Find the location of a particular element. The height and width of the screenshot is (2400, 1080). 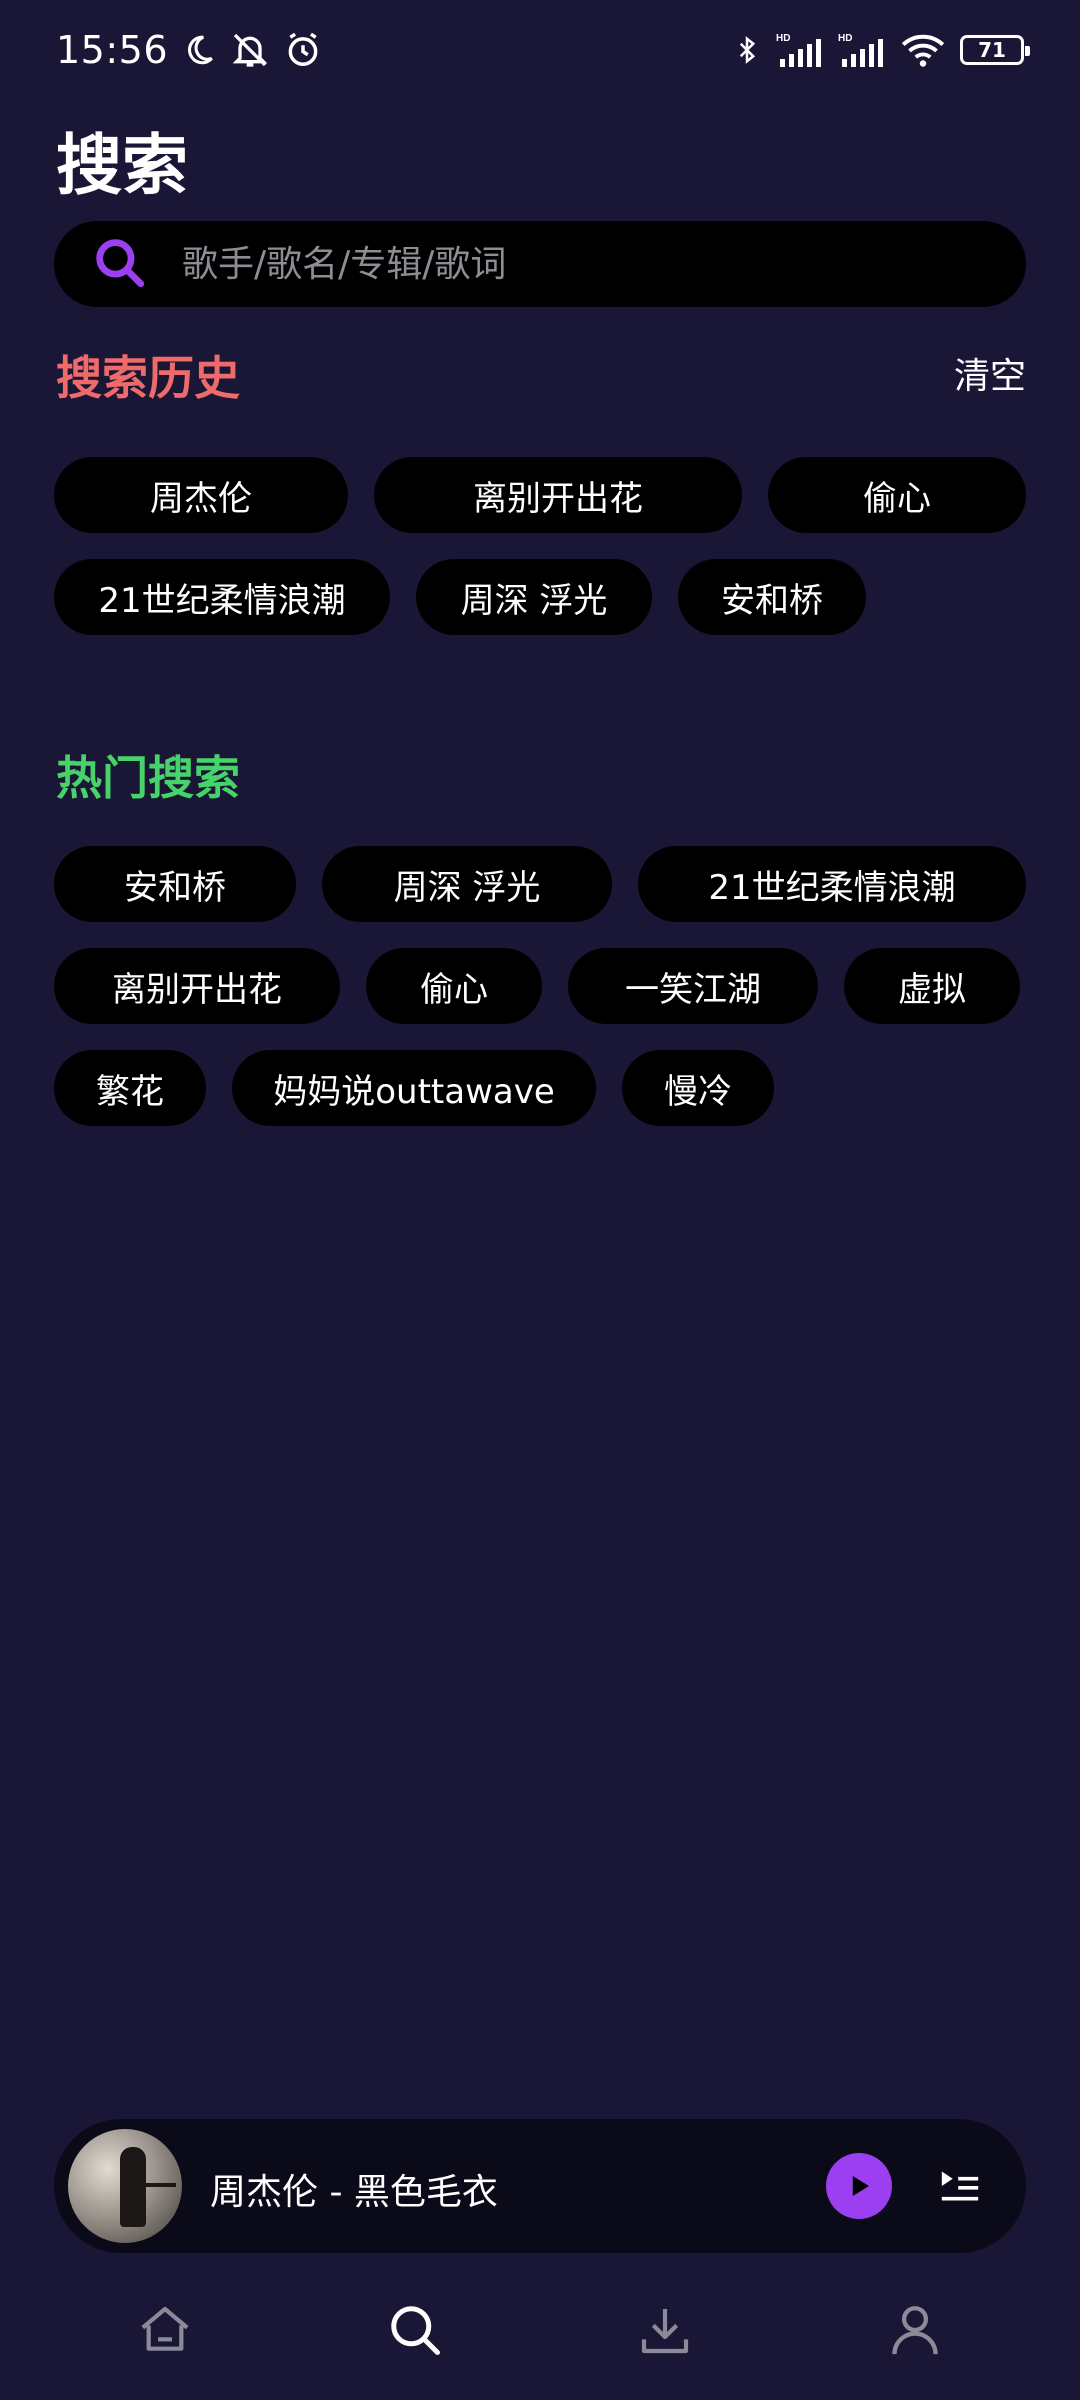

search-bar is located at coordinates (540, 264).